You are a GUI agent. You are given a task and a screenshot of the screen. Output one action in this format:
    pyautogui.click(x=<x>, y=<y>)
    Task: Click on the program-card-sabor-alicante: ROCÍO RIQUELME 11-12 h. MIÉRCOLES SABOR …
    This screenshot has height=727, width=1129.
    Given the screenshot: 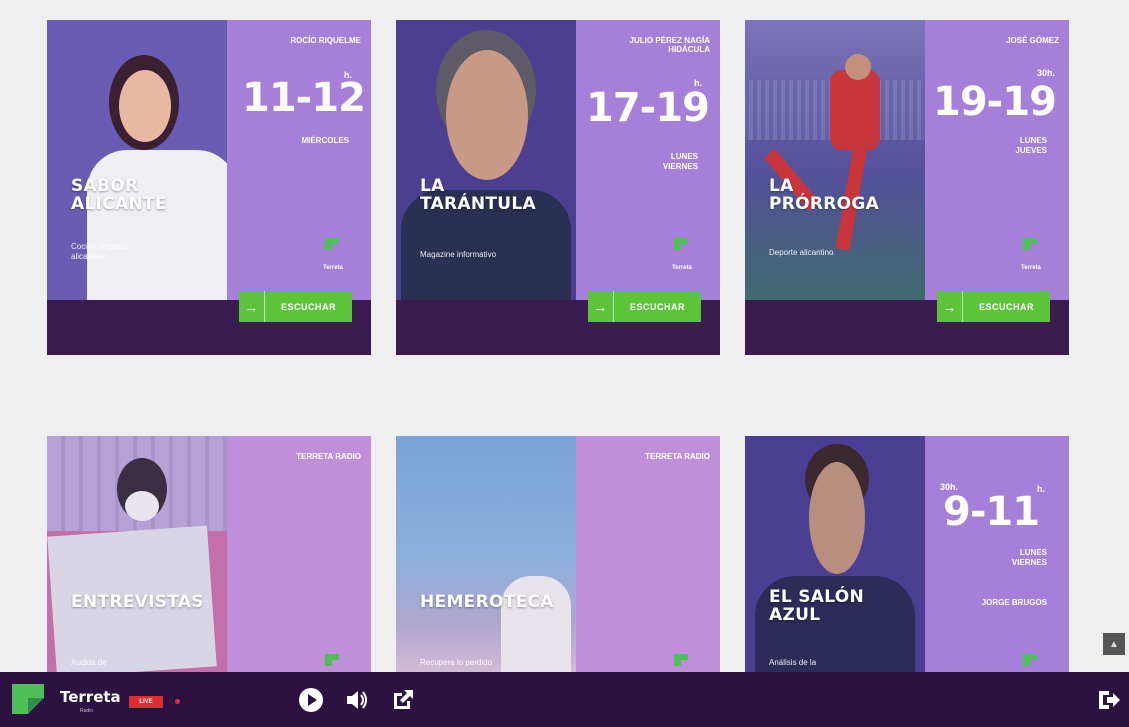 What is the action you would take?
    pyautogui.click(x=209, y=187)
    